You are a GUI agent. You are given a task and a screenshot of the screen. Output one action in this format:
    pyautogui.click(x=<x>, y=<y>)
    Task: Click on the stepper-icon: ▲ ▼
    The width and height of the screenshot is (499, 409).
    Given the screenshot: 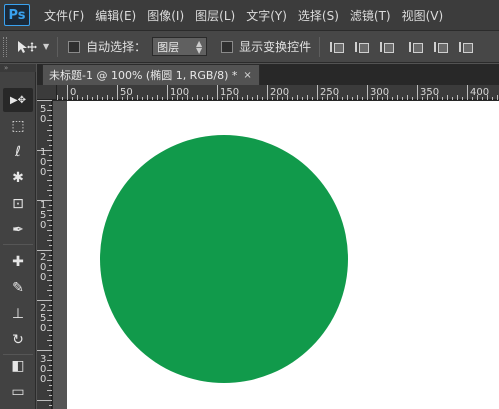 What is the action you would take?
    pyautogui.click(x=199, y=46)
    